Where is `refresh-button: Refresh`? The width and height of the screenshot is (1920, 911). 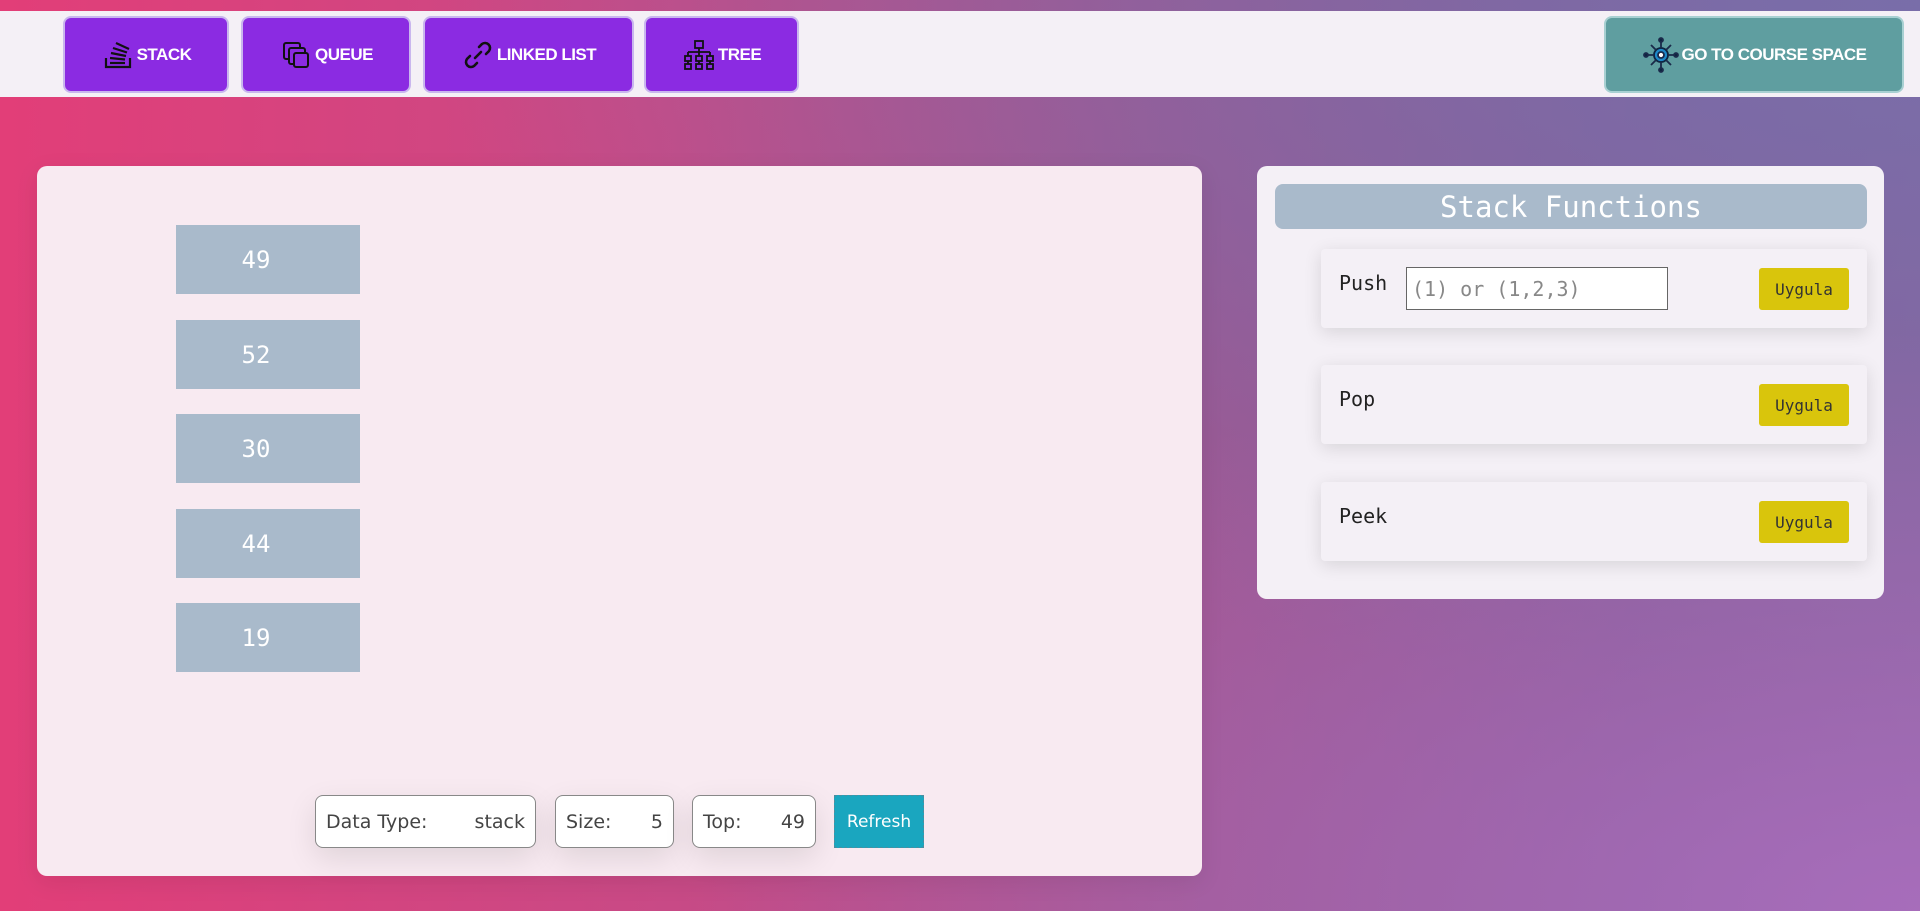
refresh-button: Refresh is located at coordinates (879, 821).